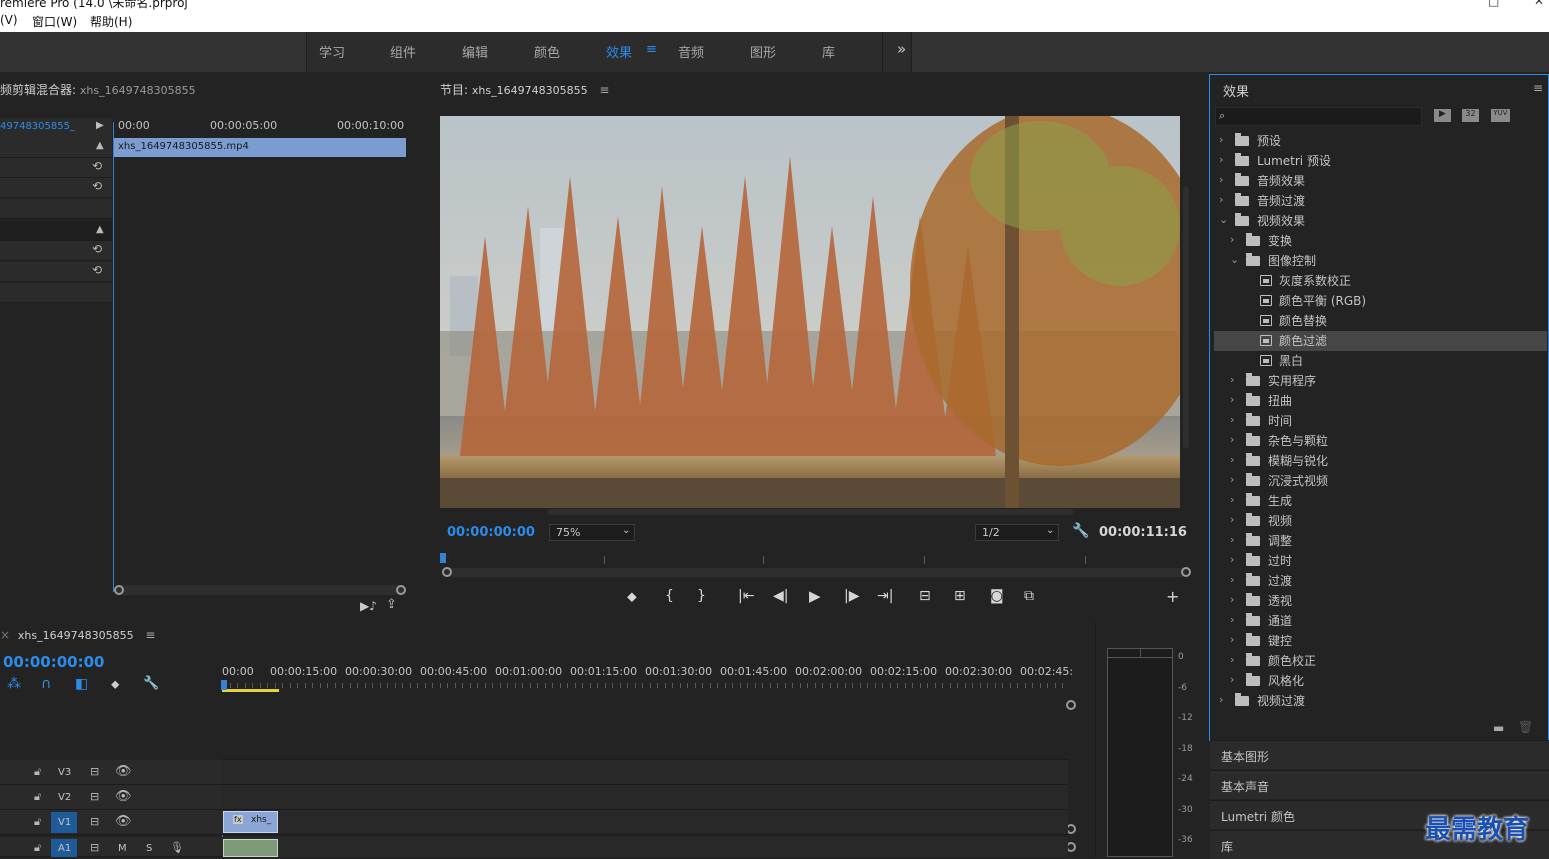 The width and height of the screenshot is (1549, 859). What do you see at coordinates (1186, 572) in the screenshot?
I see `scrub-handle-right` at bounding box center [1186, 572].